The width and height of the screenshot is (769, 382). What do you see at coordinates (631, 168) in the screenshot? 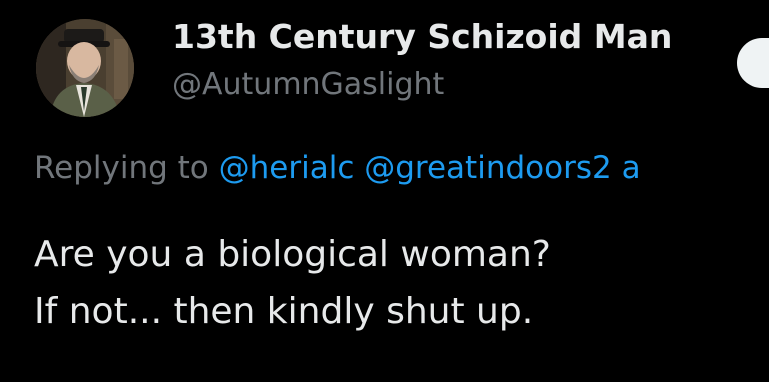
I see `mention-truncated: a` at bounding box center [631, 168].